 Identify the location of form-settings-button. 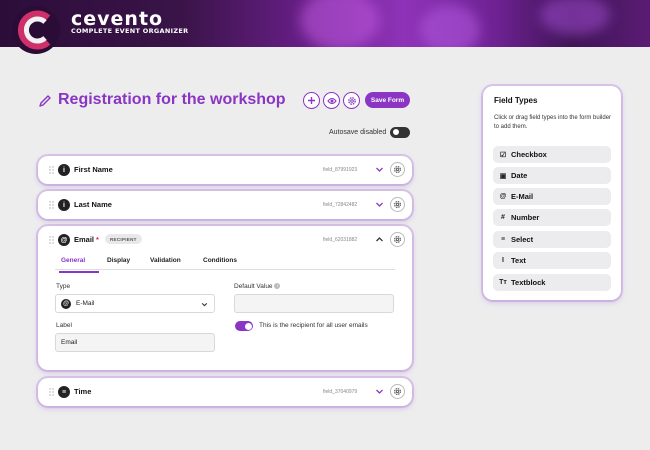
(351, 100).